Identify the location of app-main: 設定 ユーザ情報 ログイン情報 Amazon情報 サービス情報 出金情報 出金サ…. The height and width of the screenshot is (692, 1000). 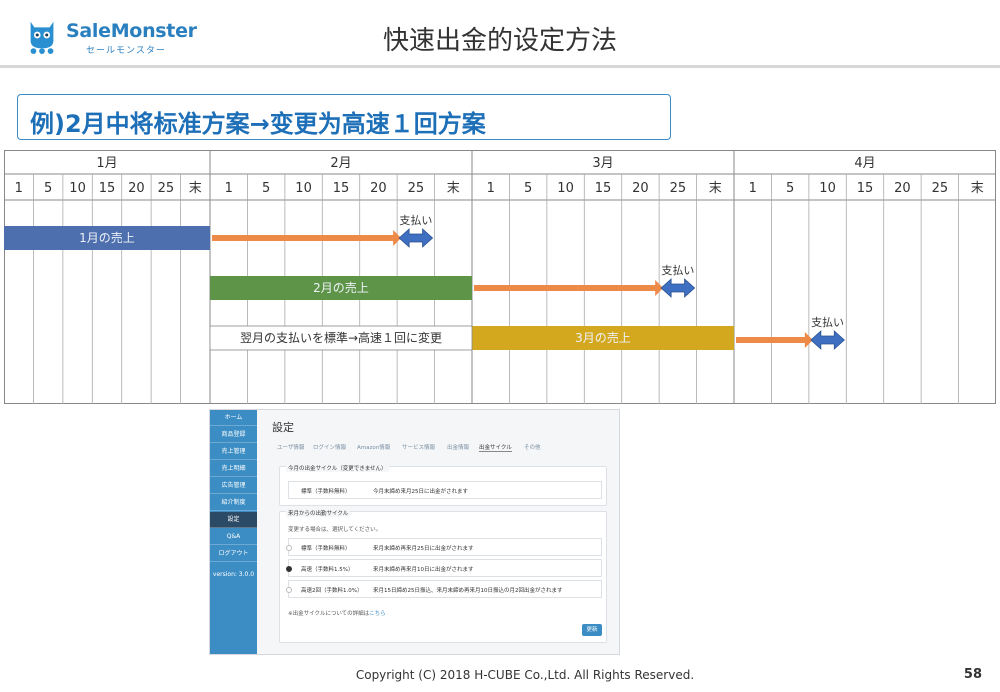
(438, 532).